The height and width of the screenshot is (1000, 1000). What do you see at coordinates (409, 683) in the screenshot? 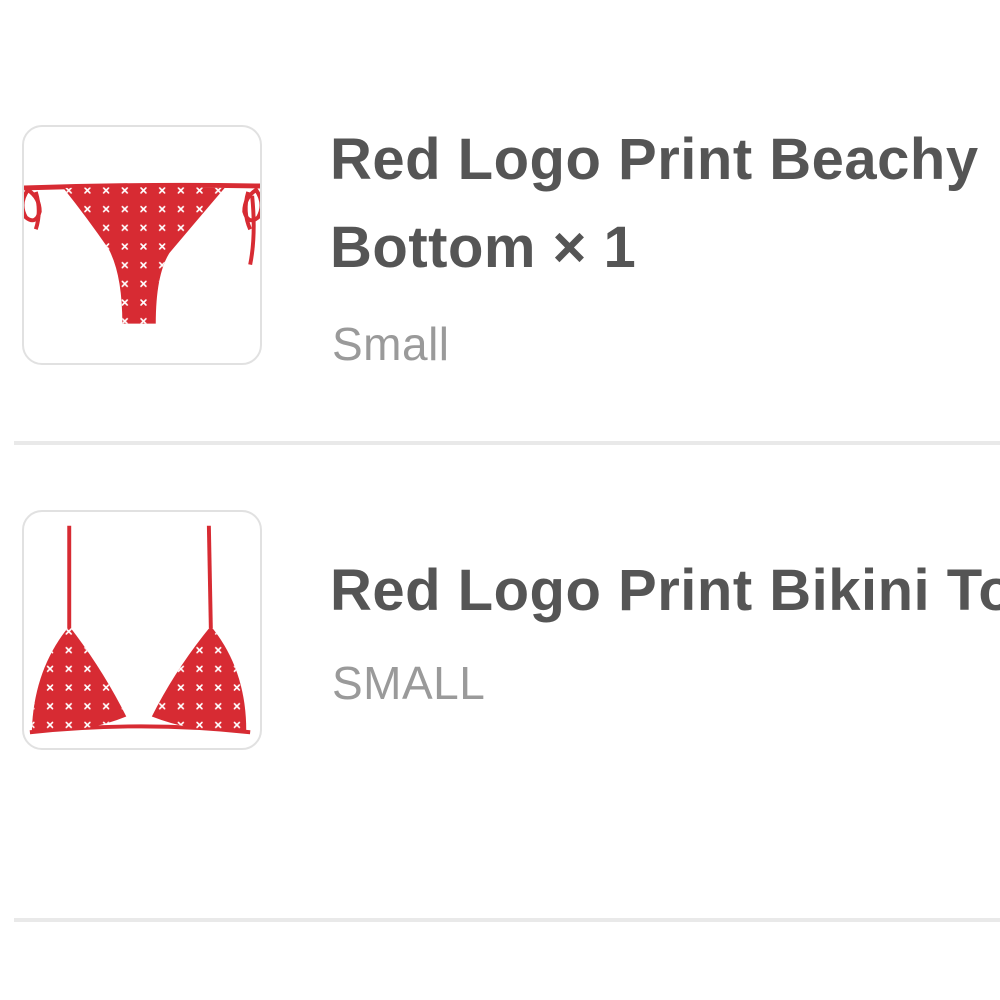
I see `item-variant: SMALL` at bounding box center [409, 683].